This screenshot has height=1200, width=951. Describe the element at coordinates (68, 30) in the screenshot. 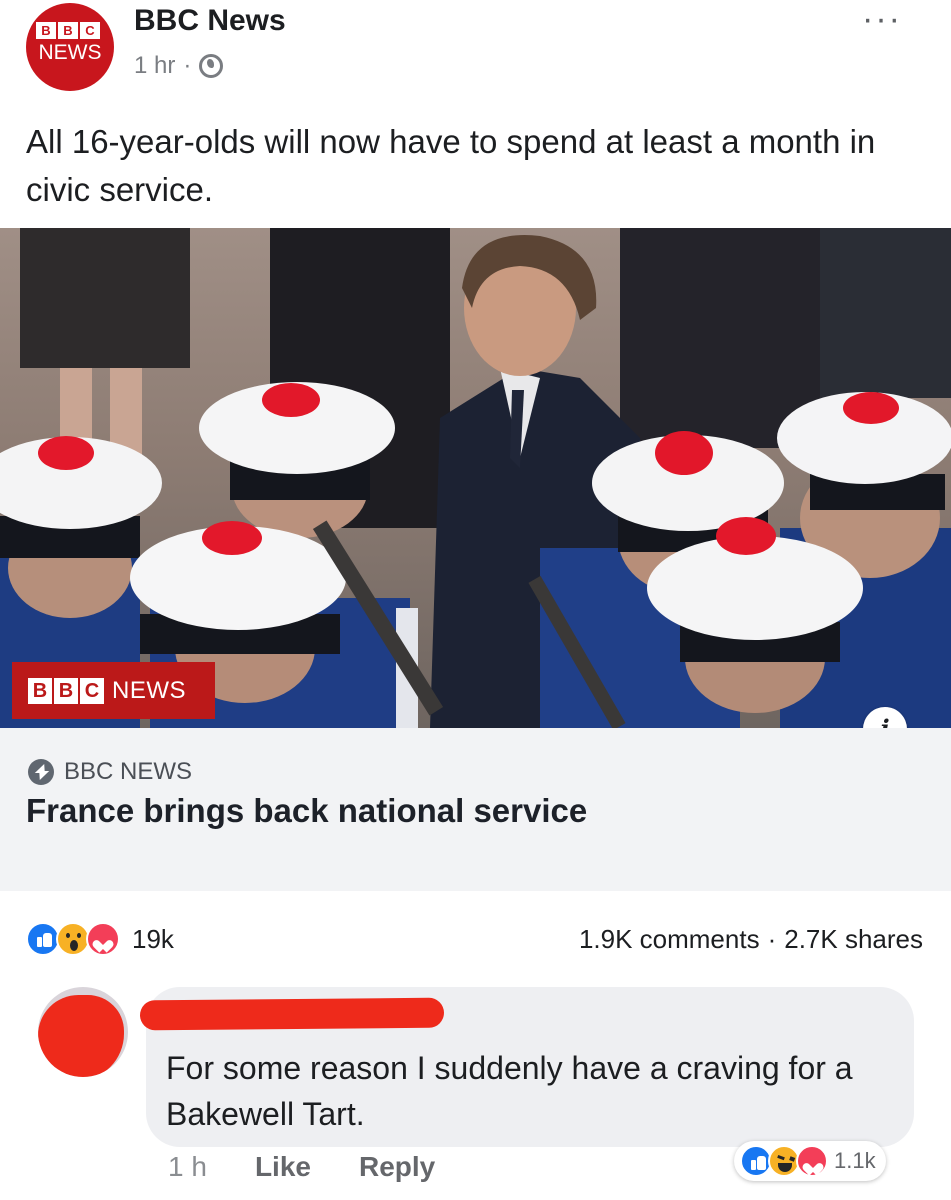

I see `avatar-logo: B B C` at that location.